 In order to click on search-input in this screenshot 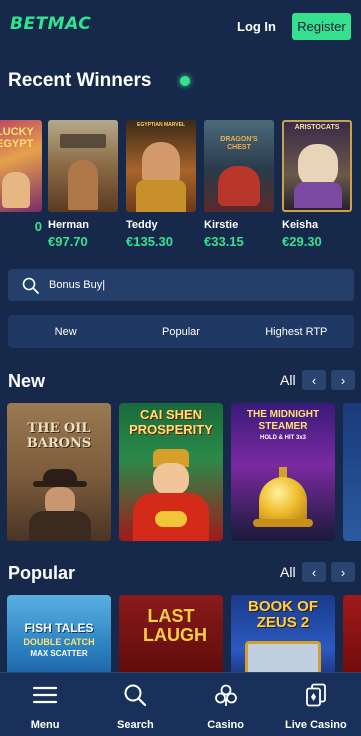, I will do `click(194, 285)`.